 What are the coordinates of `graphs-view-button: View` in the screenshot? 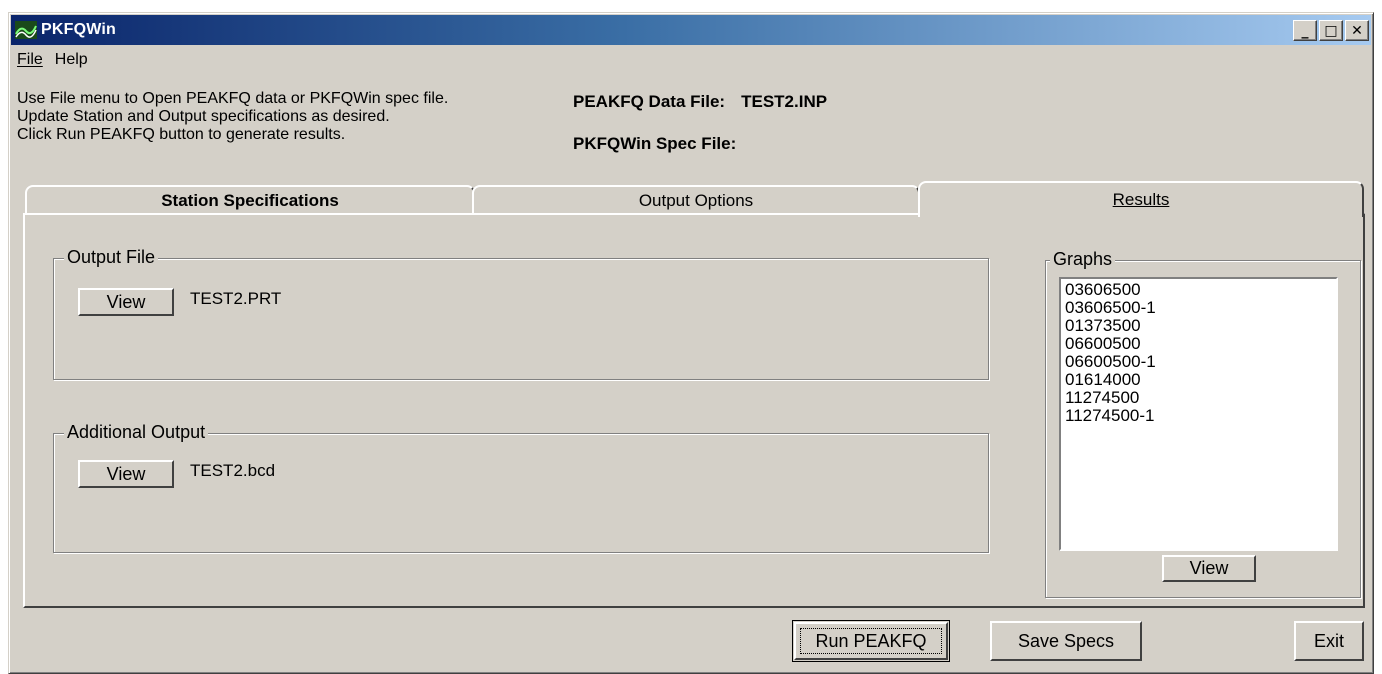 It's located at (1209, 568).